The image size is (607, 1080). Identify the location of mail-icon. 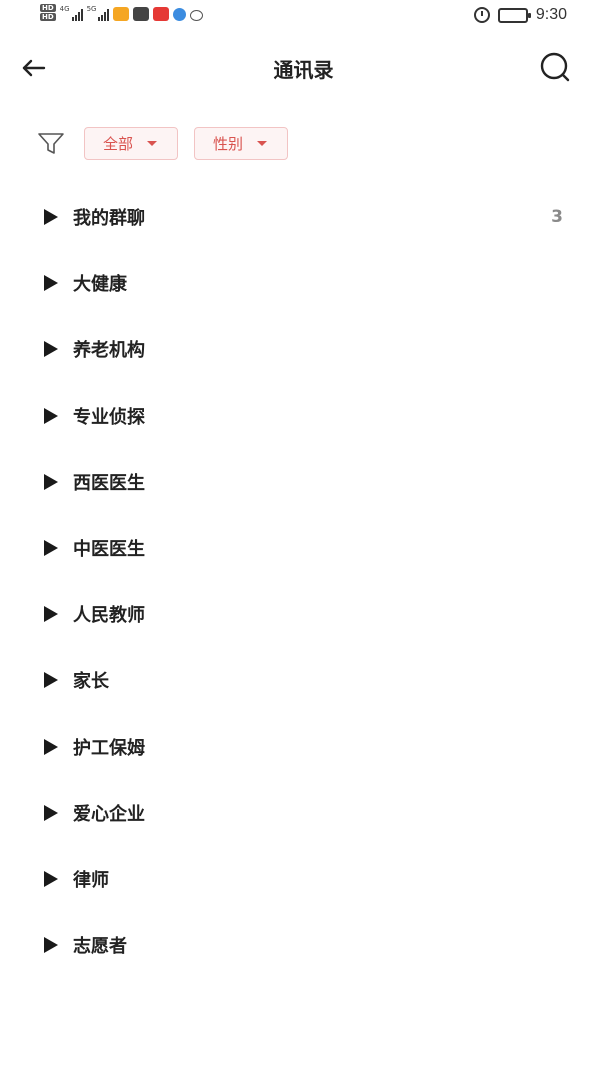
(141, 14).